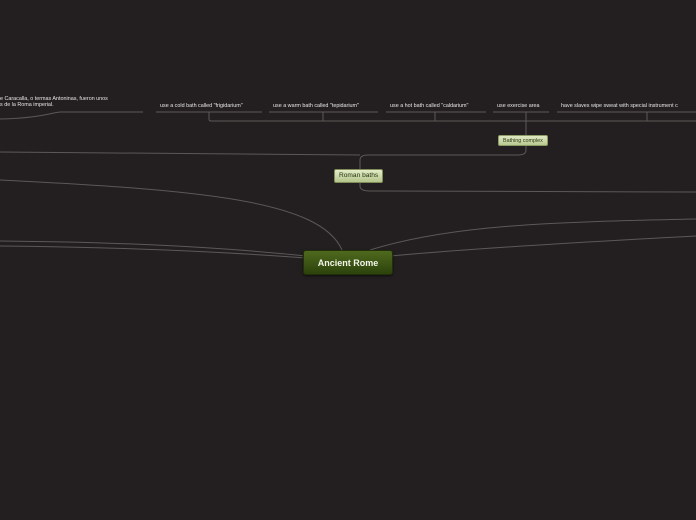 Image resolution: width=696 pixels, height=520 pixels. I want to click on leaf-caldarium: use a hot bath called "caldarium", so click(429, 106).